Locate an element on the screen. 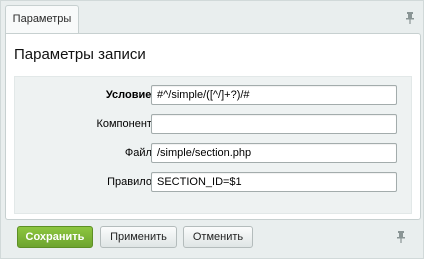 The height and width of the screenshot is (259, 424). rule-row: Правило: is located at coordinates (213, 183).